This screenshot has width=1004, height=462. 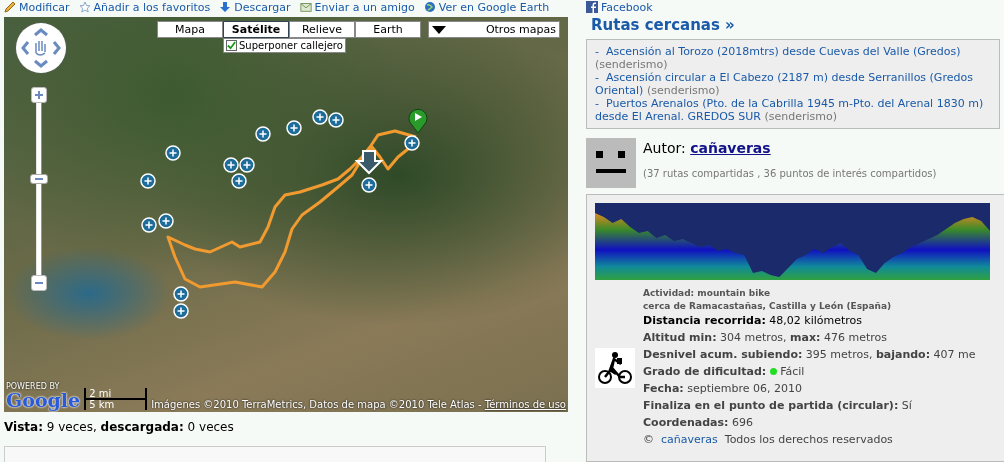 What do you see at coordinates (369, 162) in the screenshot?
I see `down-arrow-icon` at bounding box center [369, 162].